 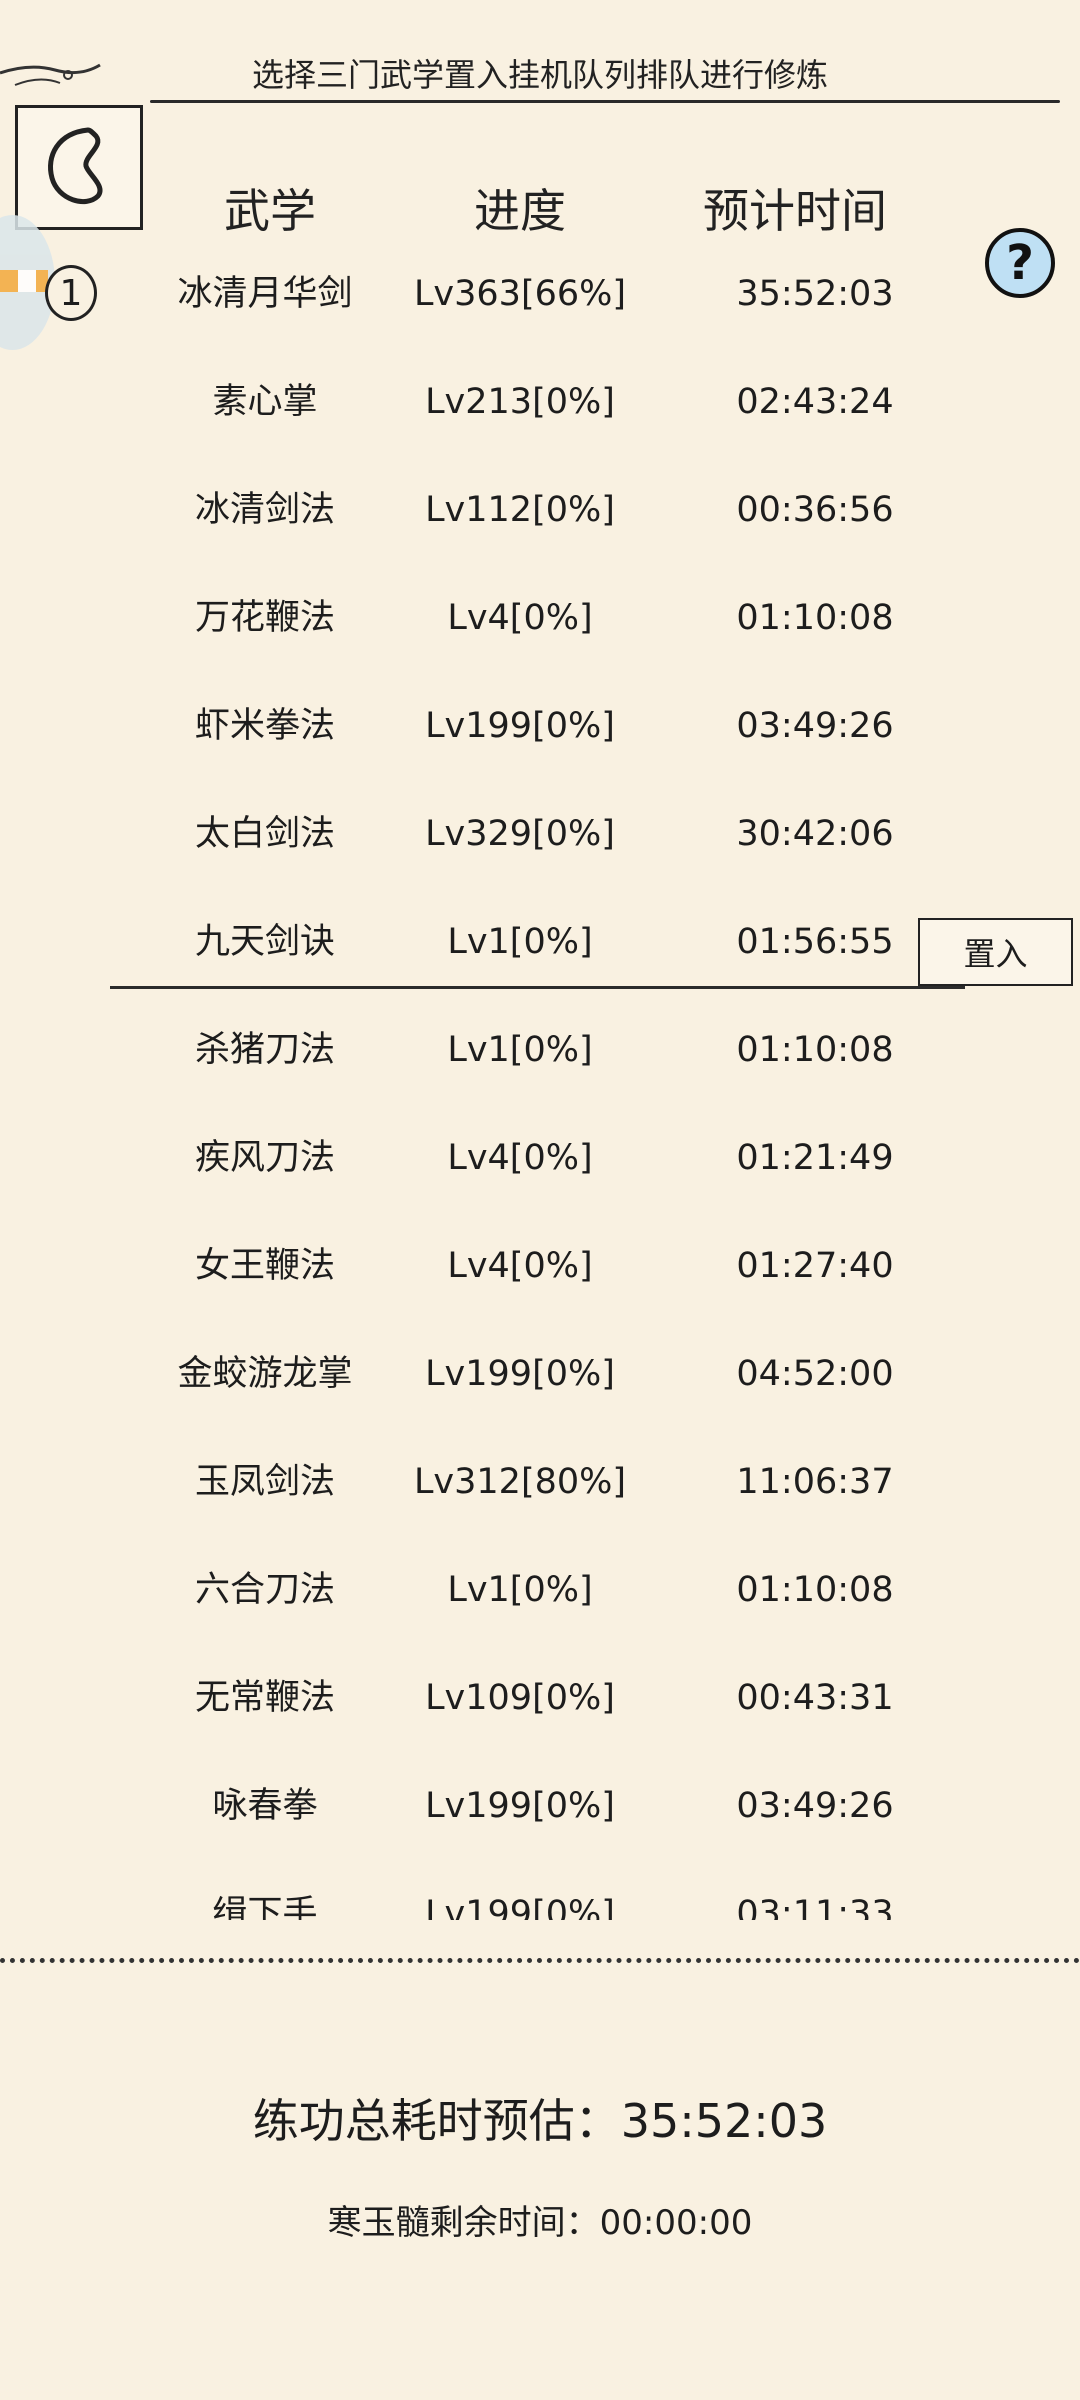 What do you see at coordinates (815, 1374) in the screenshot?
I see `skill-time: 04:52:00` at bounding box center [815, 1374].